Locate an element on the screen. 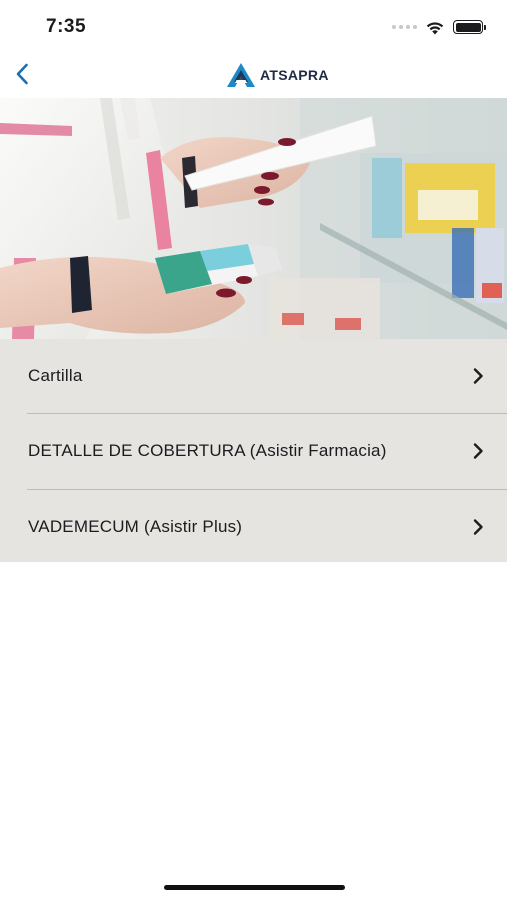 The image size is (507, 900). atsapra-logo-icon is located at coordinates (241, 75).